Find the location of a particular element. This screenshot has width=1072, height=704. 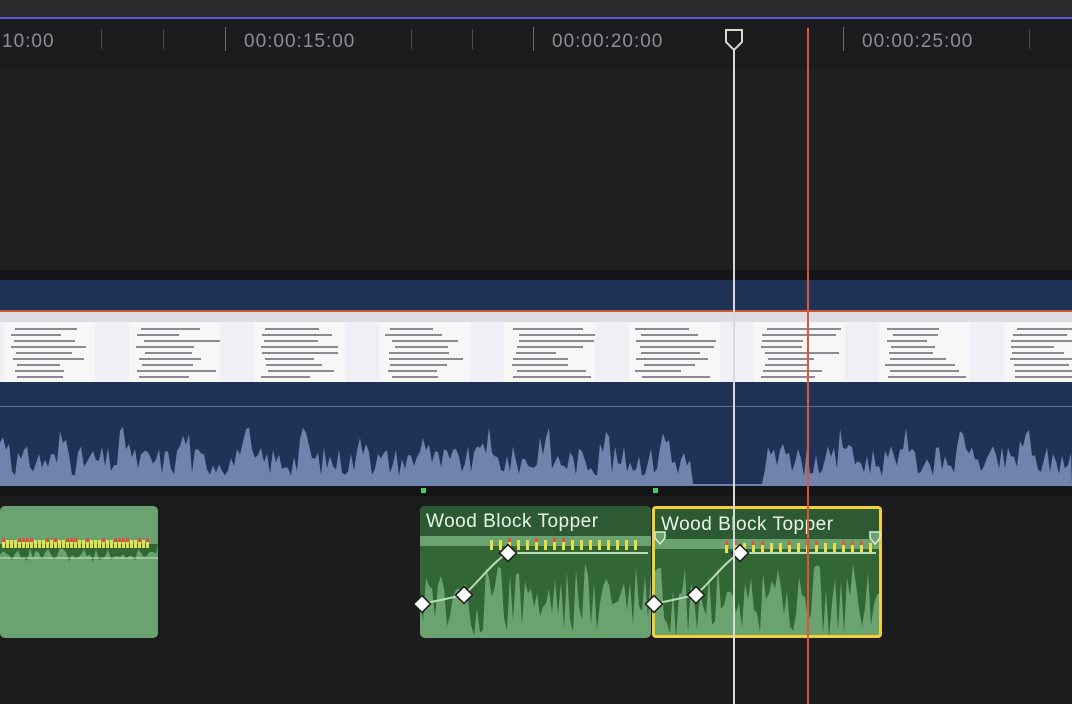

track-gap is located at coordinates (536, 491).